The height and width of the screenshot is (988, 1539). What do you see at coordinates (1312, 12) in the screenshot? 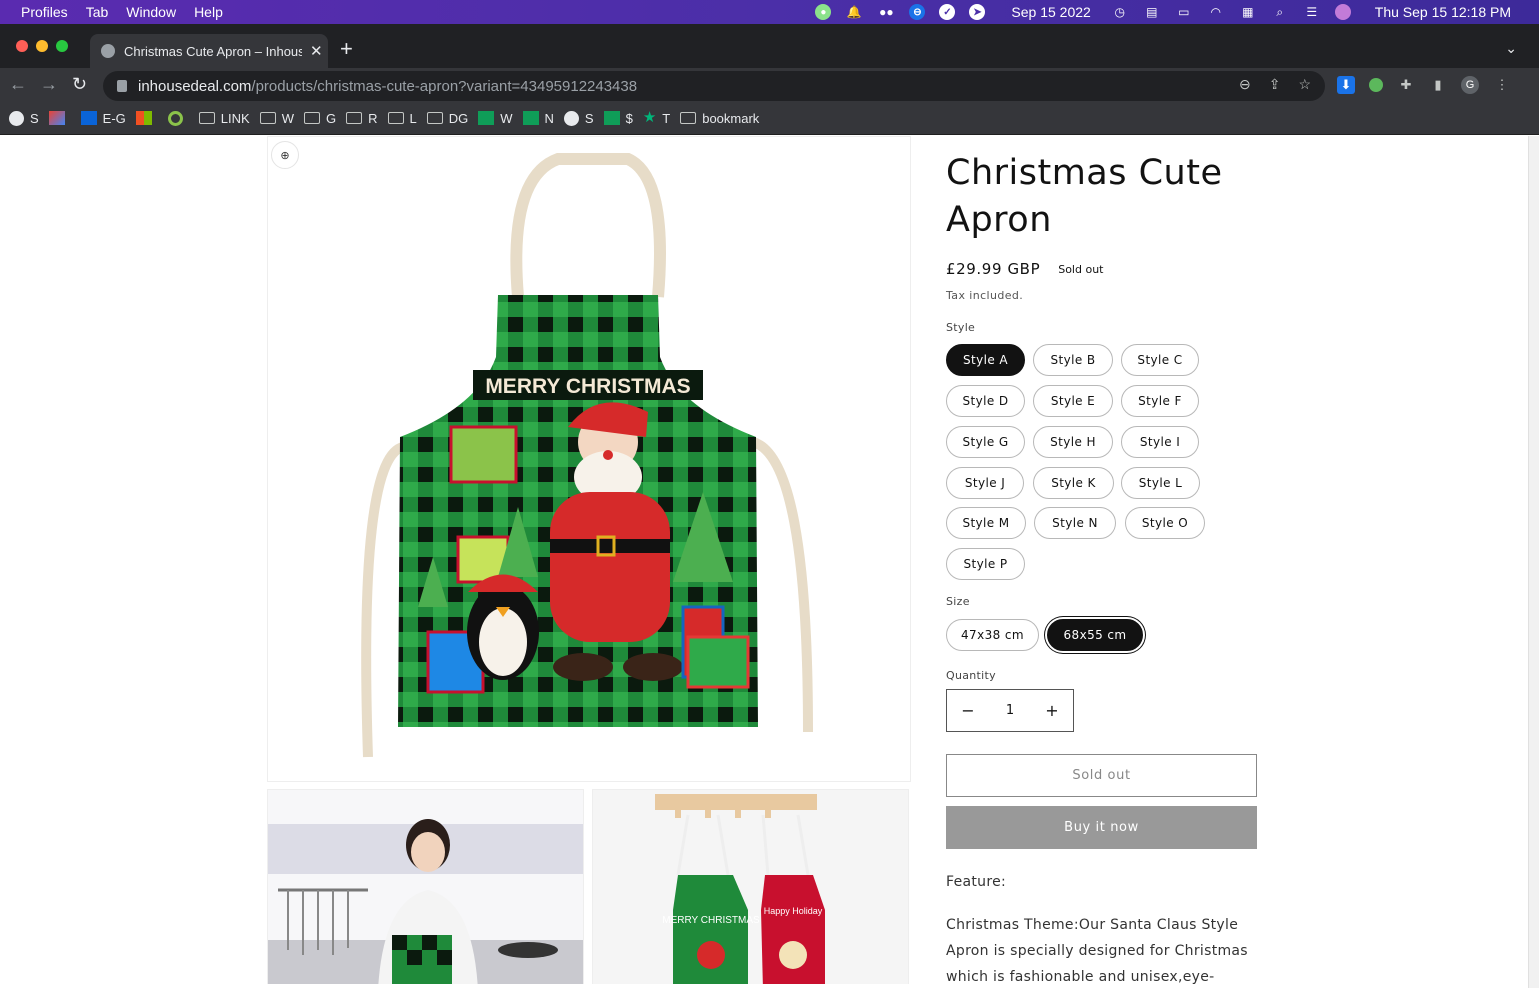
I see `control-center-icon: ☰` at bounding box center [1312, 12].